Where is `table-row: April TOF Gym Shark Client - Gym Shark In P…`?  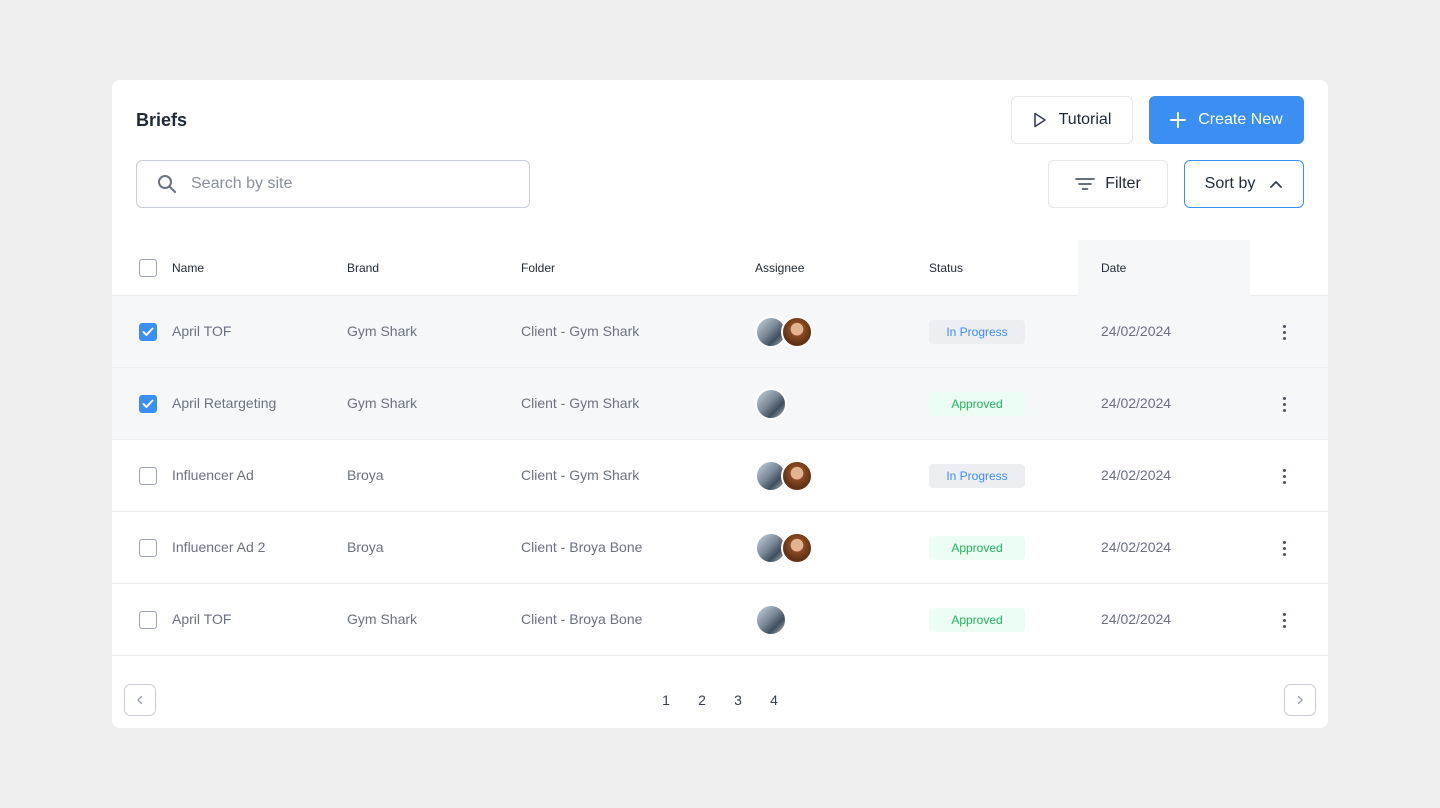
table-row: April TOF Gym Shark Client - Gym Shark In P… is located at coordinates (720, 332).